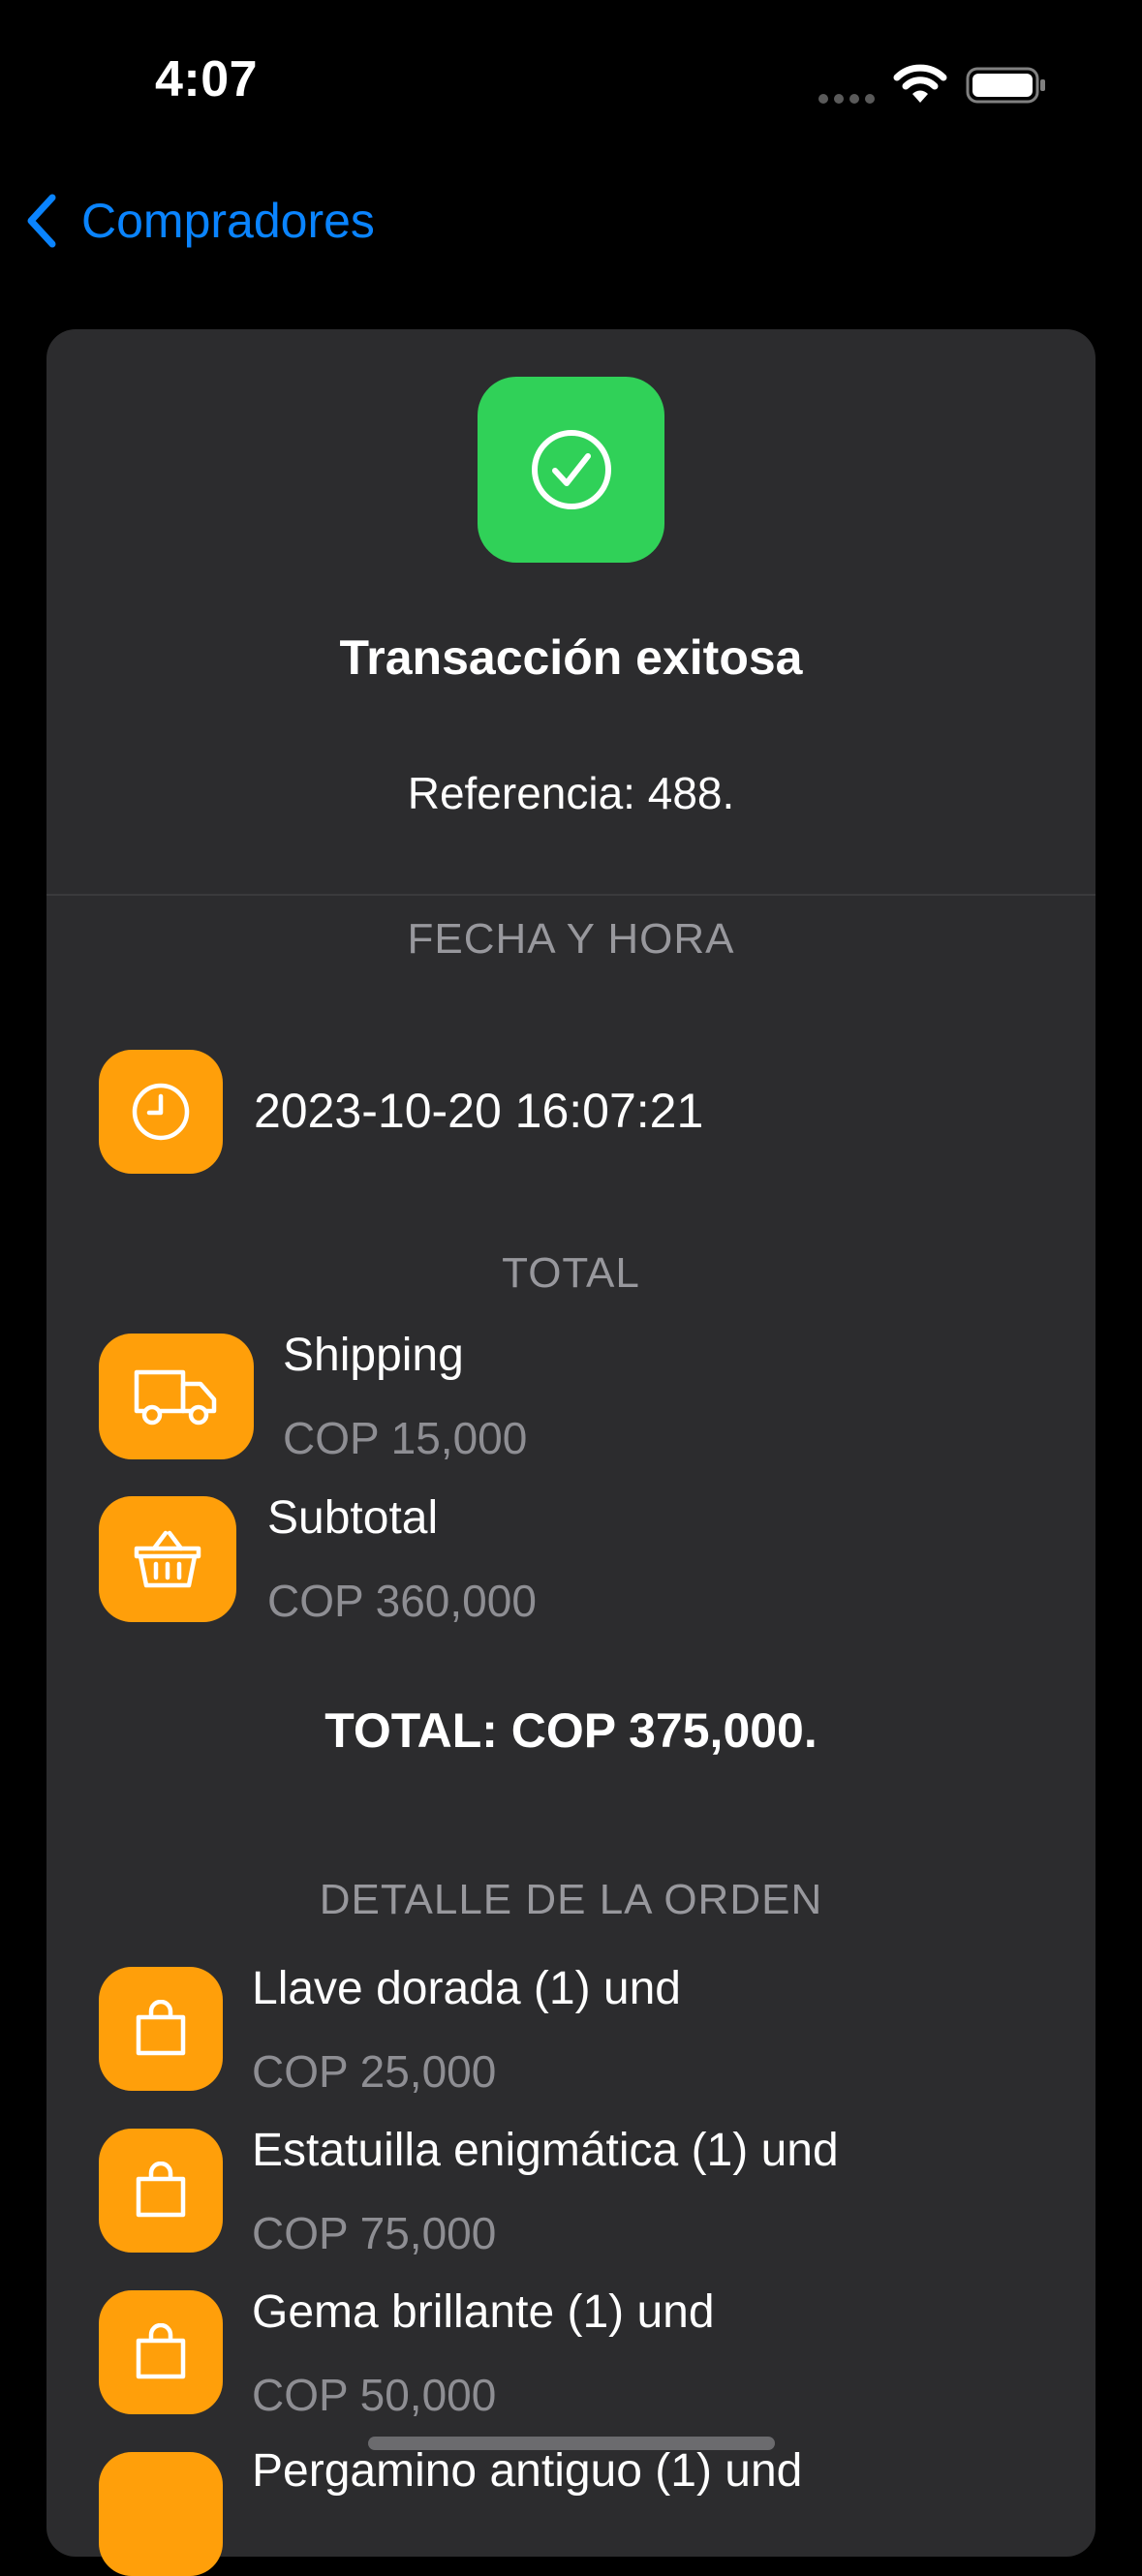  I want to click on order-item-label: Gema brillante (1) und, so click(483, 2312).